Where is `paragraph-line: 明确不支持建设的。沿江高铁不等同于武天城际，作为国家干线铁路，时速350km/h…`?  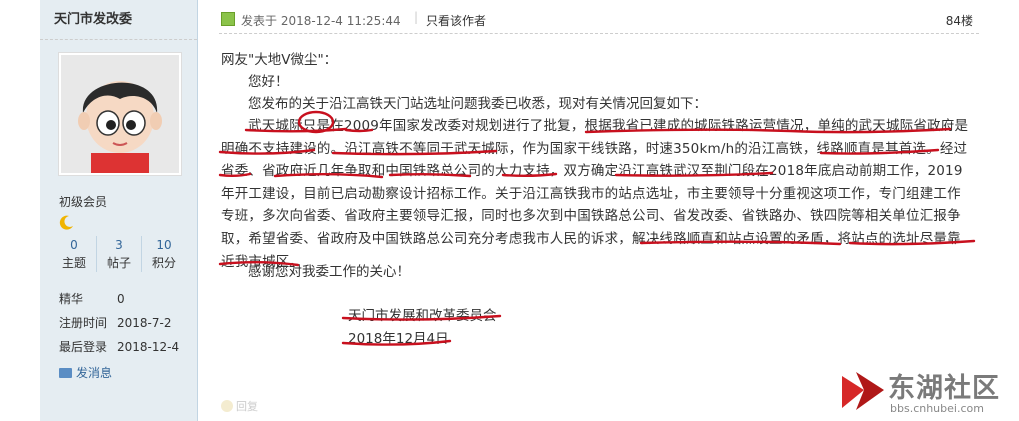 paragraph-line: 明确不支持建设的。沿江高铁不等同于武天城际，作为国家干线铁路，时速350km/h… is located at coordinates (594, 148).